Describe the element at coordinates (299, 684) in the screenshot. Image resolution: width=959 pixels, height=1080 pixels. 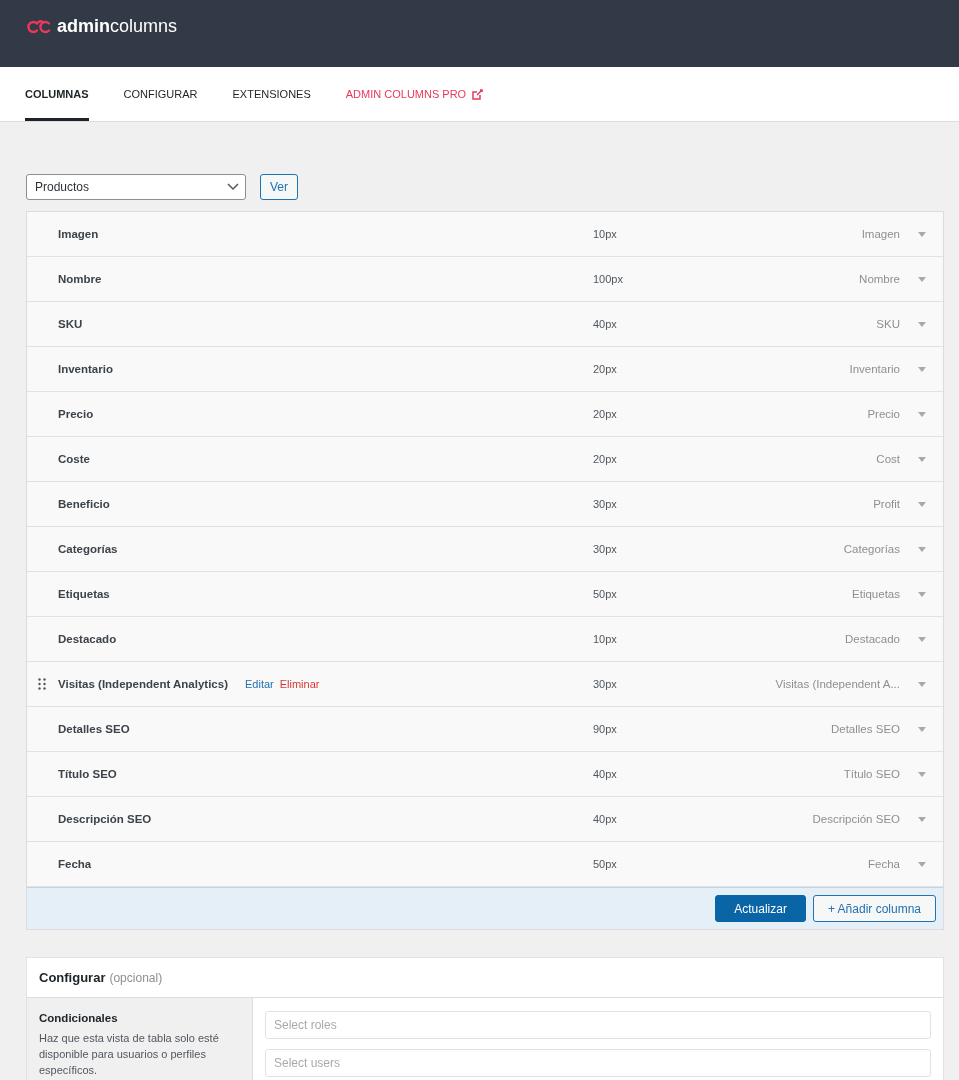
I see `delete-link: Eliminar` at that location.